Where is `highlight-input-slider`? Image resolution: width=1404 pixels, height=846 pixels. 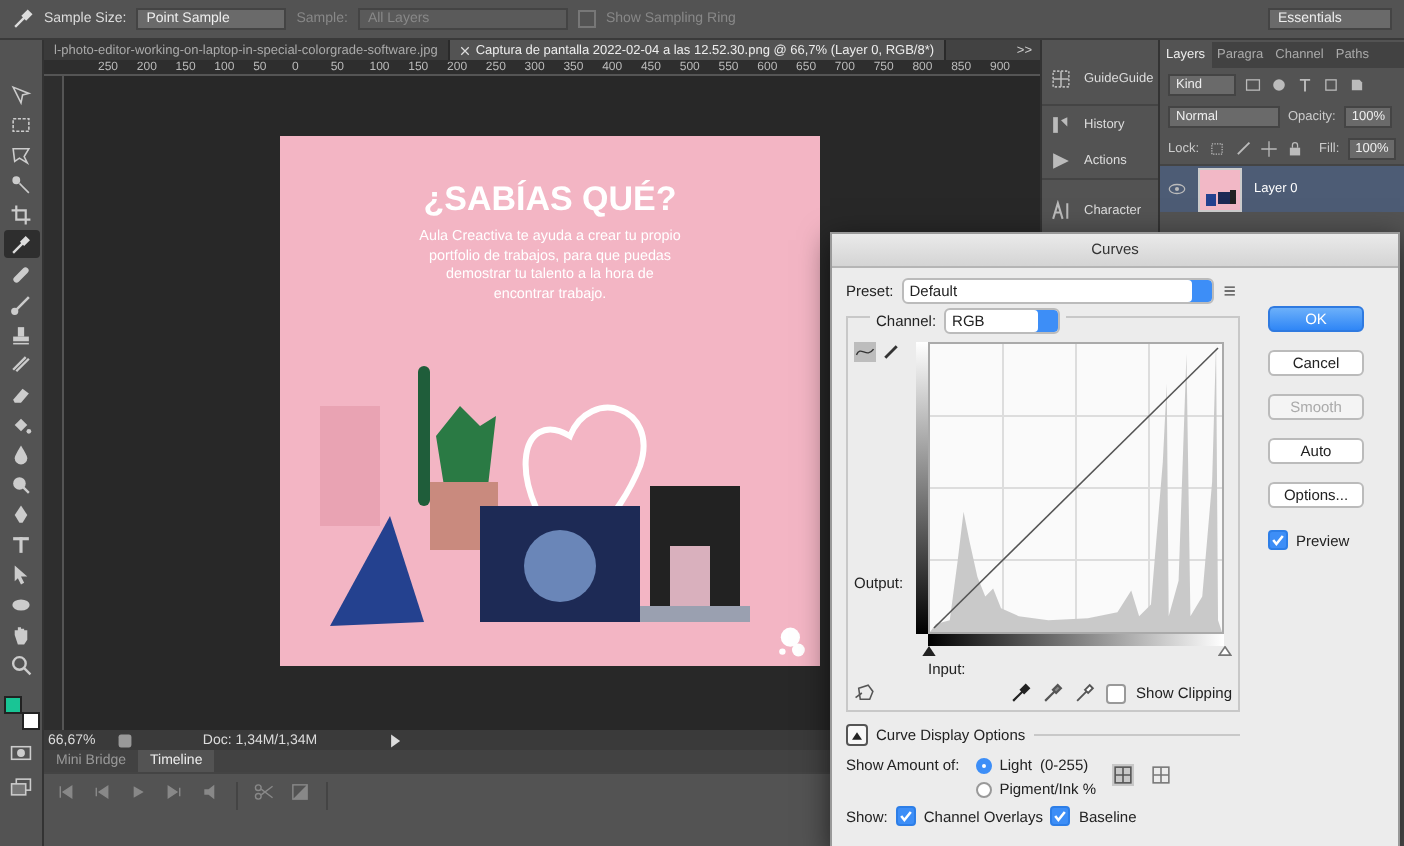 highlight-input-slider is located at coordinates (1225, 651).